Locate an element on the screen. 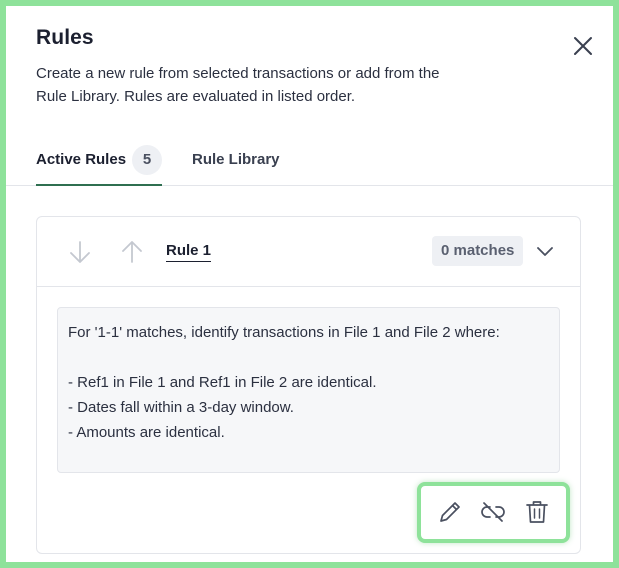 The height and width of the screenshot is (568, 619). tab-active-rules: Active Rules 5 is located at coordinates (99, 165).